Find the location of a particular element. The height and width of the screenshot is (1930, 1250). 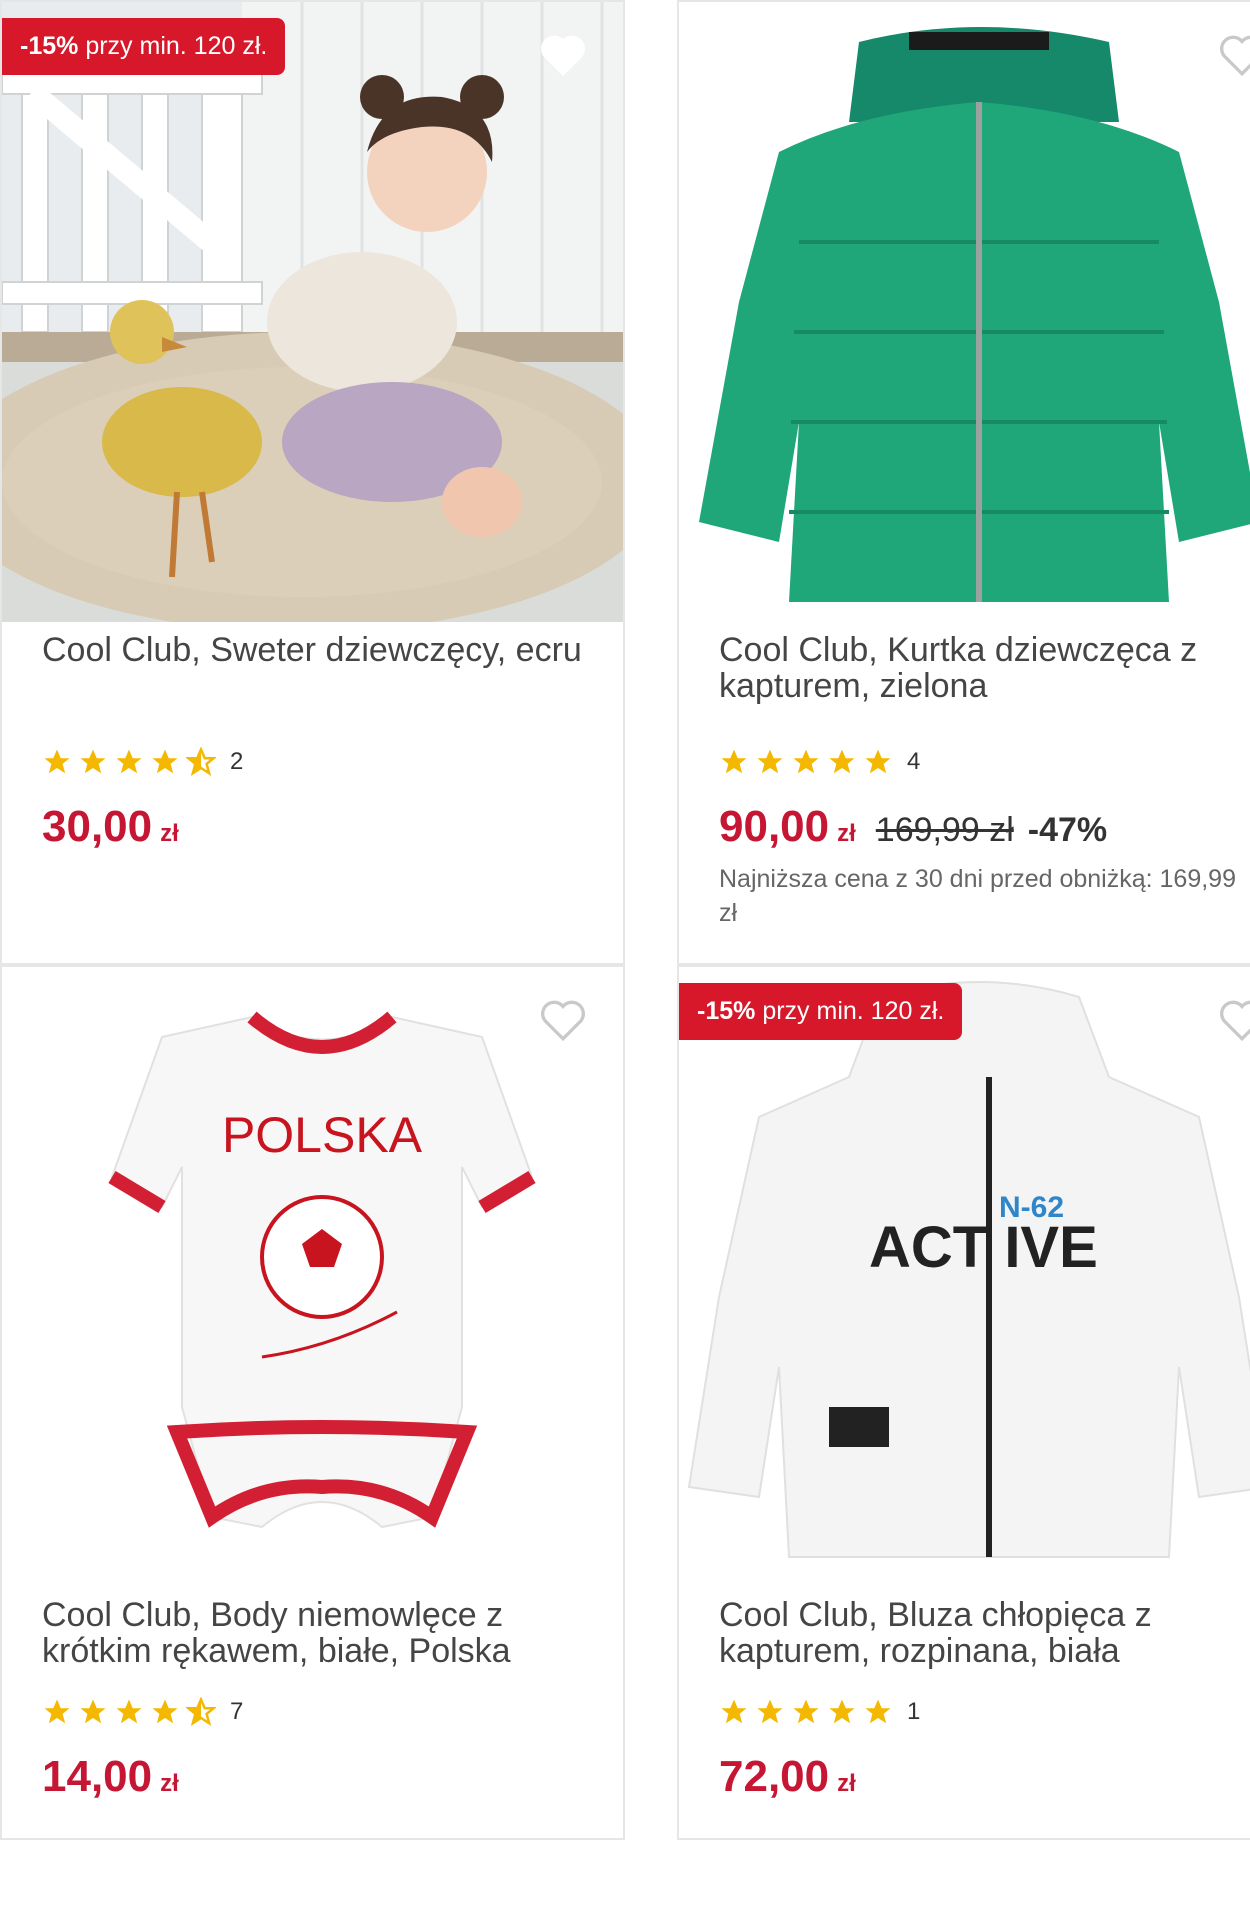

review-count: 7 is located at coordinates (237, 1711).